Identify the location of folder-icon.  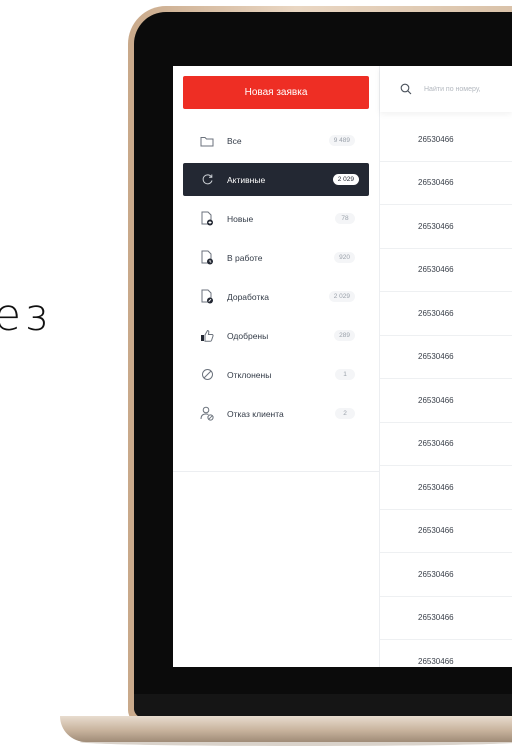
(207, 141).